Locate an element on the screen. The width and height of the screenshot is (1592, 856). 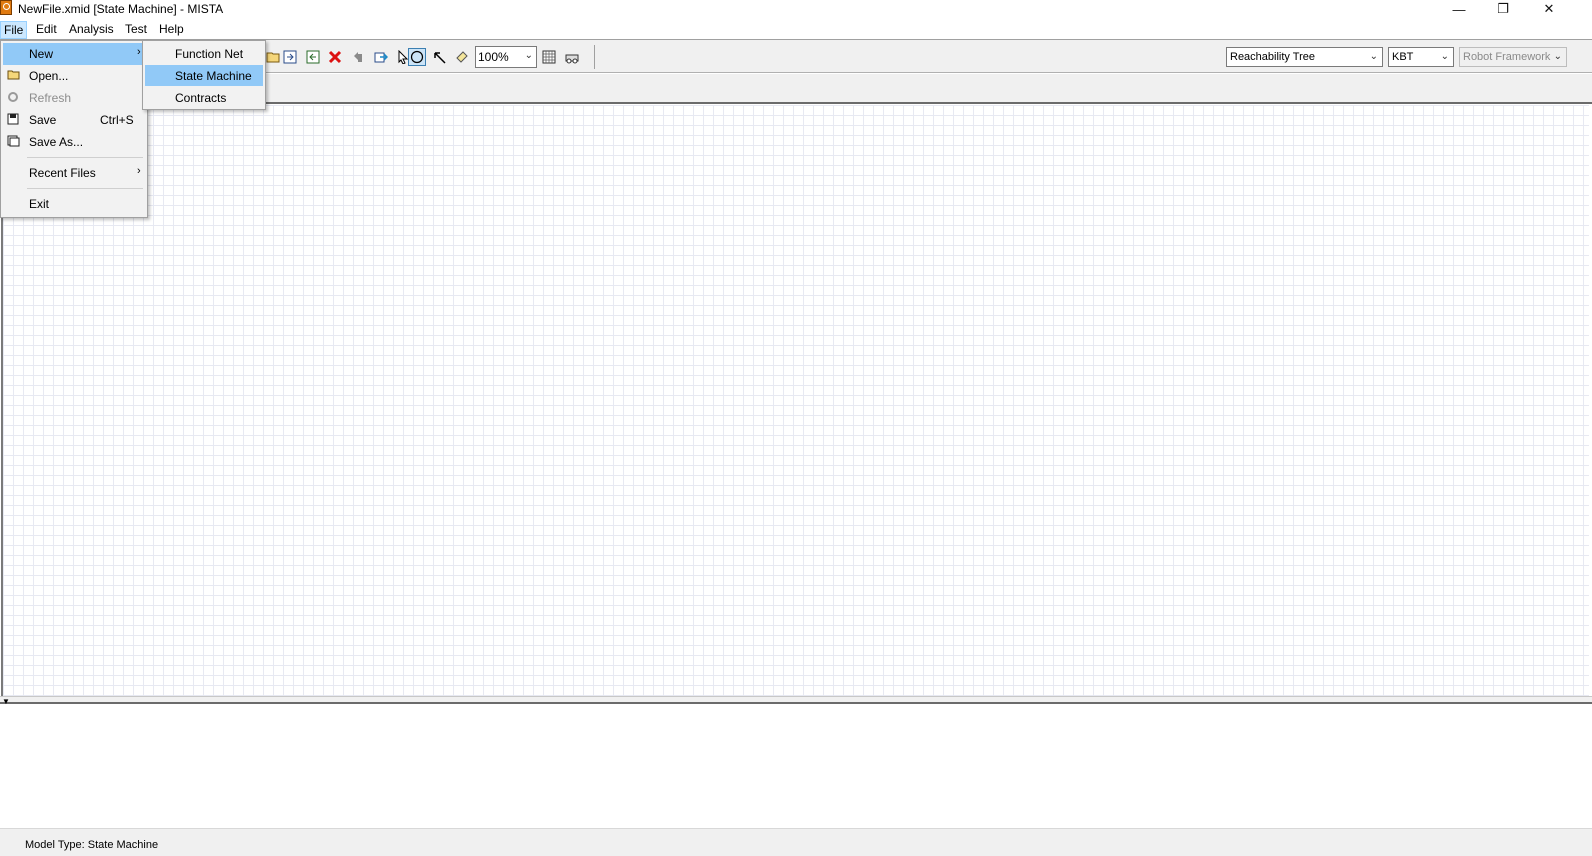
analysis-type-select: Reachability Tree ⌄ is located at coordinates (1304, 57).